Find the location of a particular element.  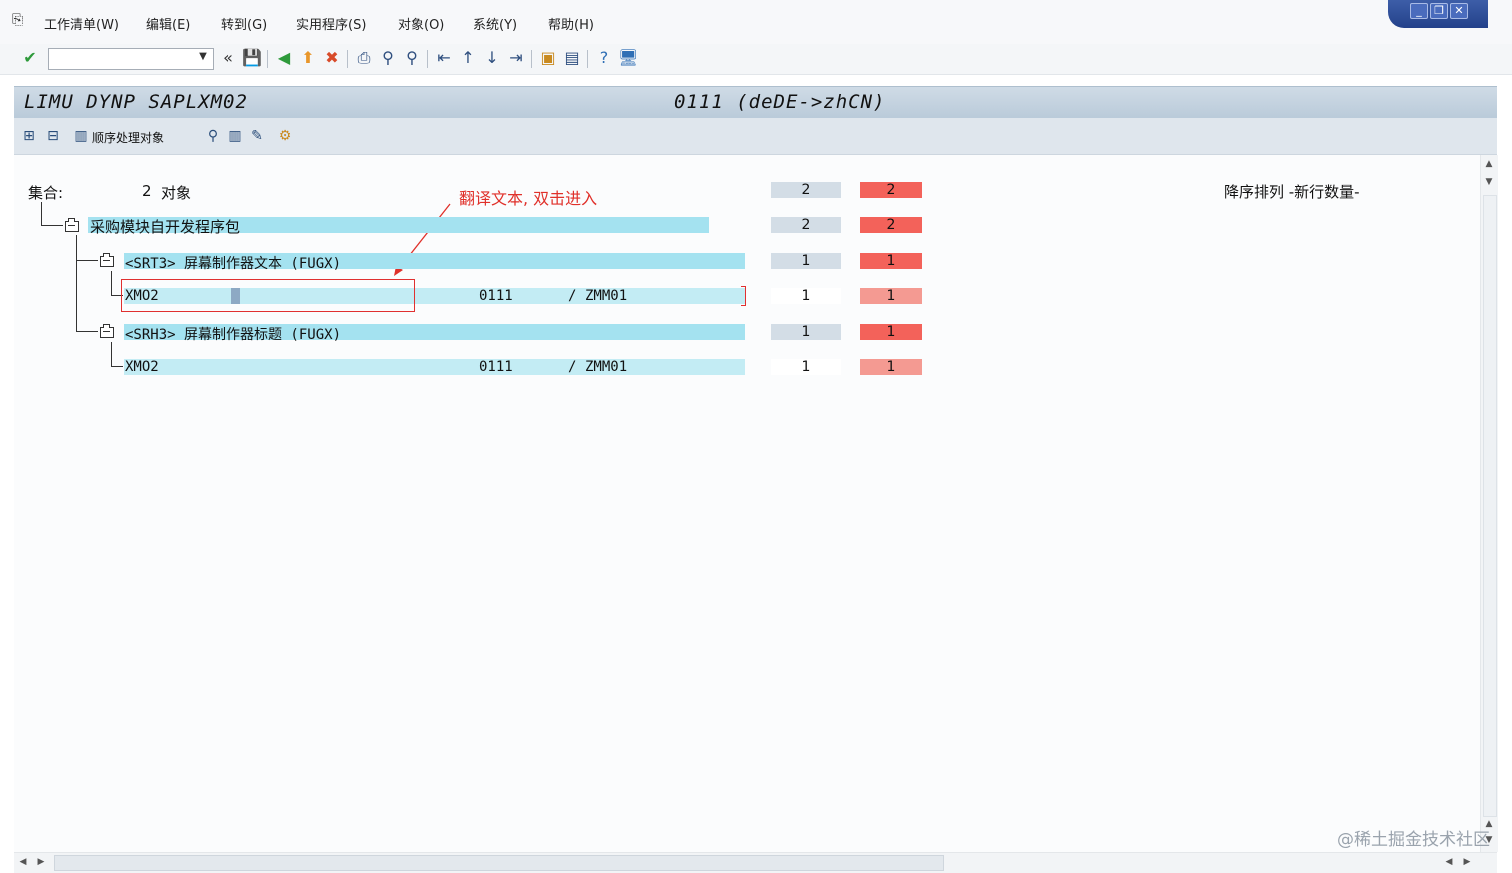

menu-worklist: 工作清单(W) is located at coordinates (81, 23).